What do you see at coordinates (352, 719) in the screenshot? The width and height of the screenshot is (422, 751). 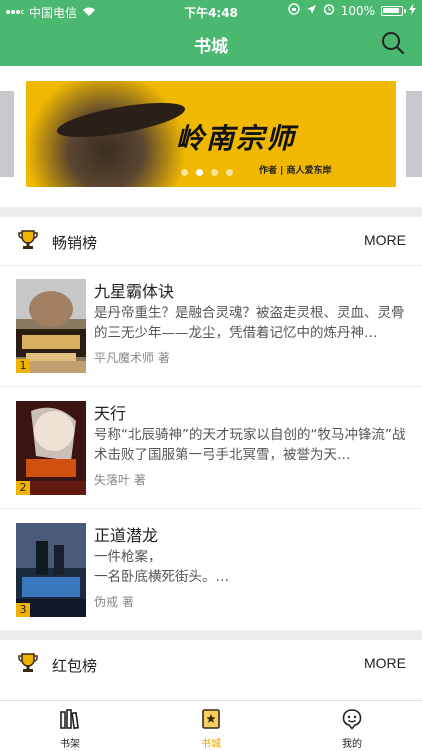 I see `profile-icon` at bounding box center [352, 719].